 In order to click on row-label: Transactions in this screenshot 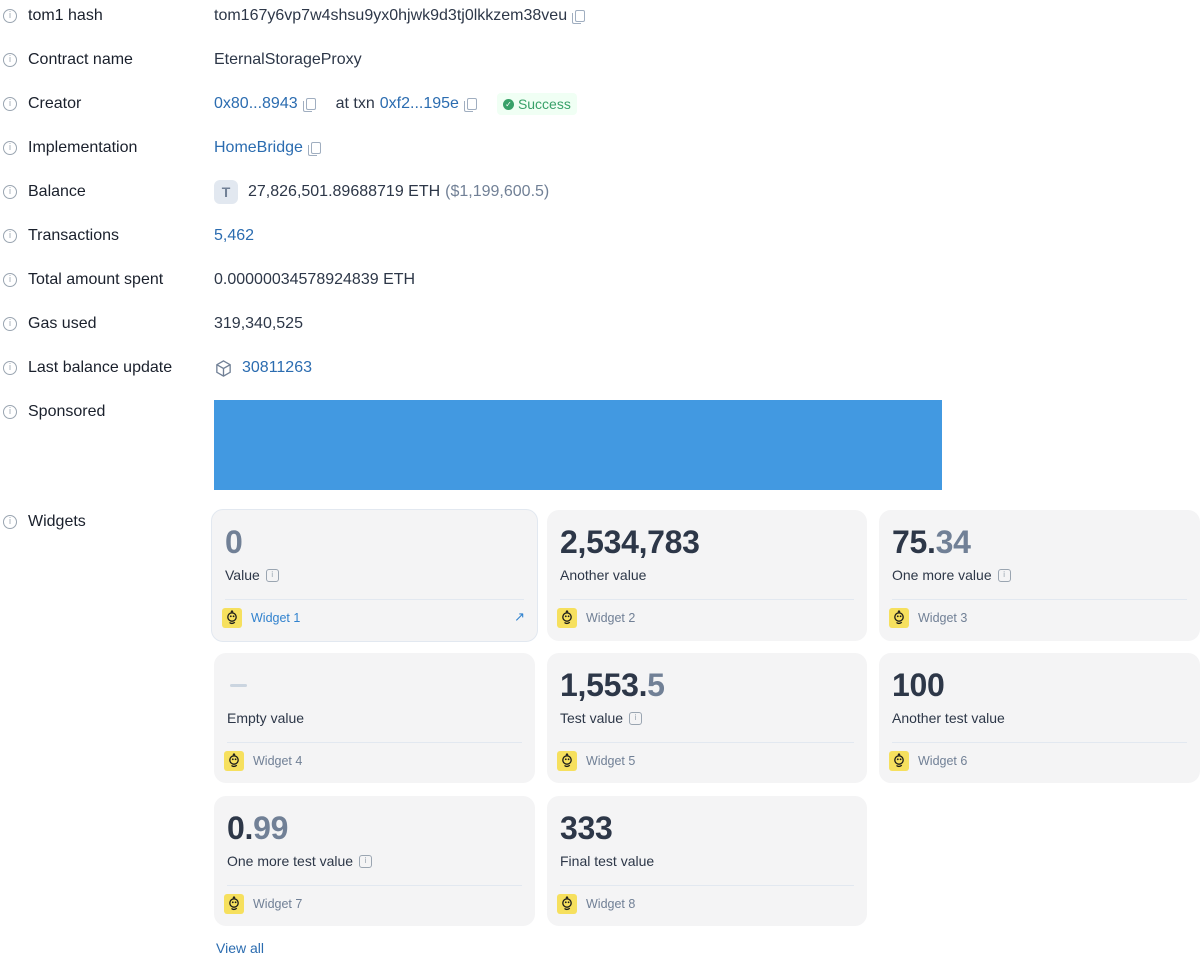, I will do `click(73, 235)`.